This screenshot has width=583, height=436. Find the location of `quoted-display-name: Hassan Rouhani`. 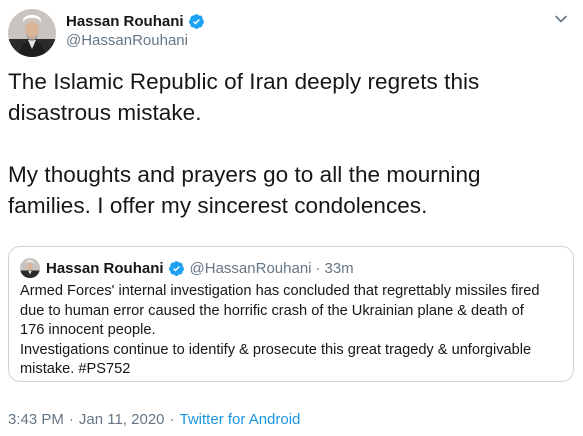

quoted-display-name: Hassan Rouhani is located at coordinates (105, 268).